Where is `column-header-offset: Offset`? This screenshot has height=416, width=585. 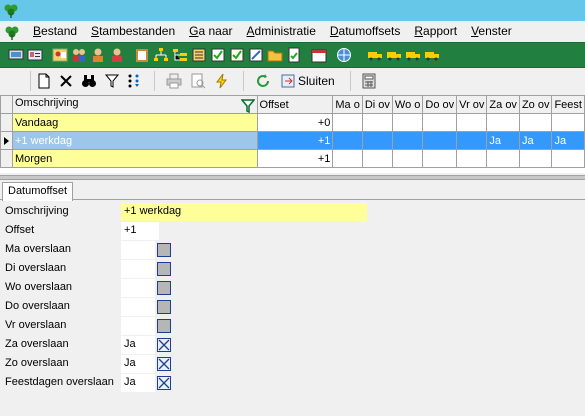
column-header-offset: Offset is located at coordinates (295, 104).